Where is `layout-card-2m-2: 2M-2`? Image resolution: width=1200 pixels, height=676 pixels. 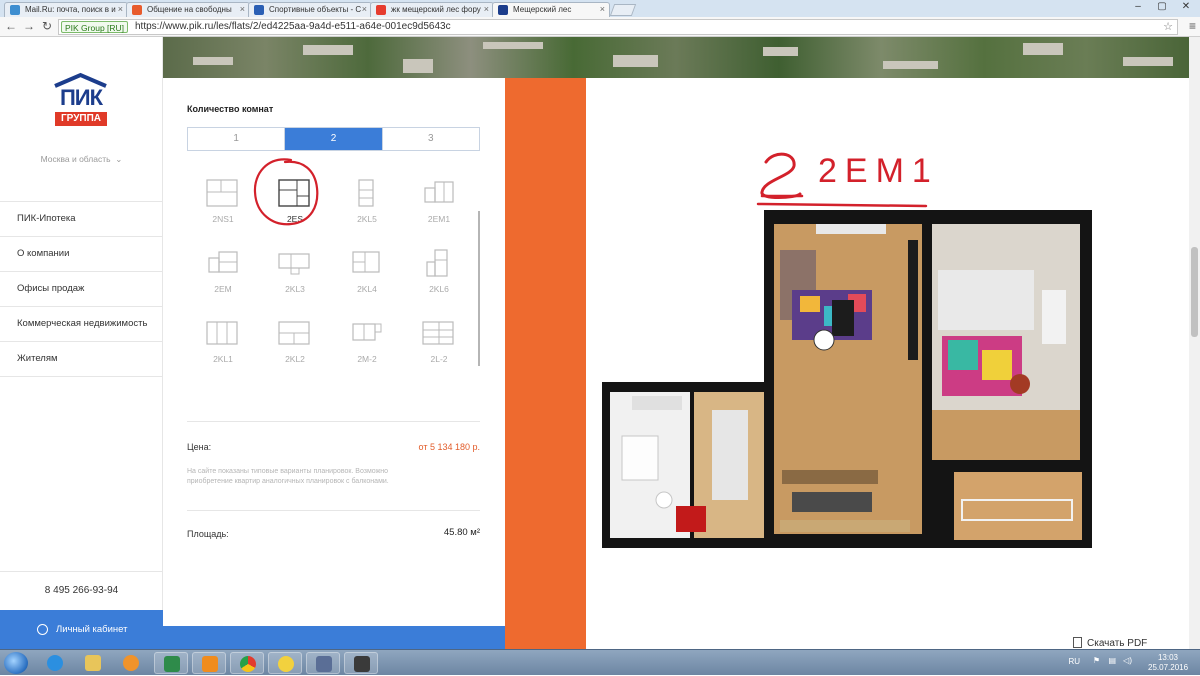 layout-card-2m-2: 2M-2 is located at coordinates (367, 343).